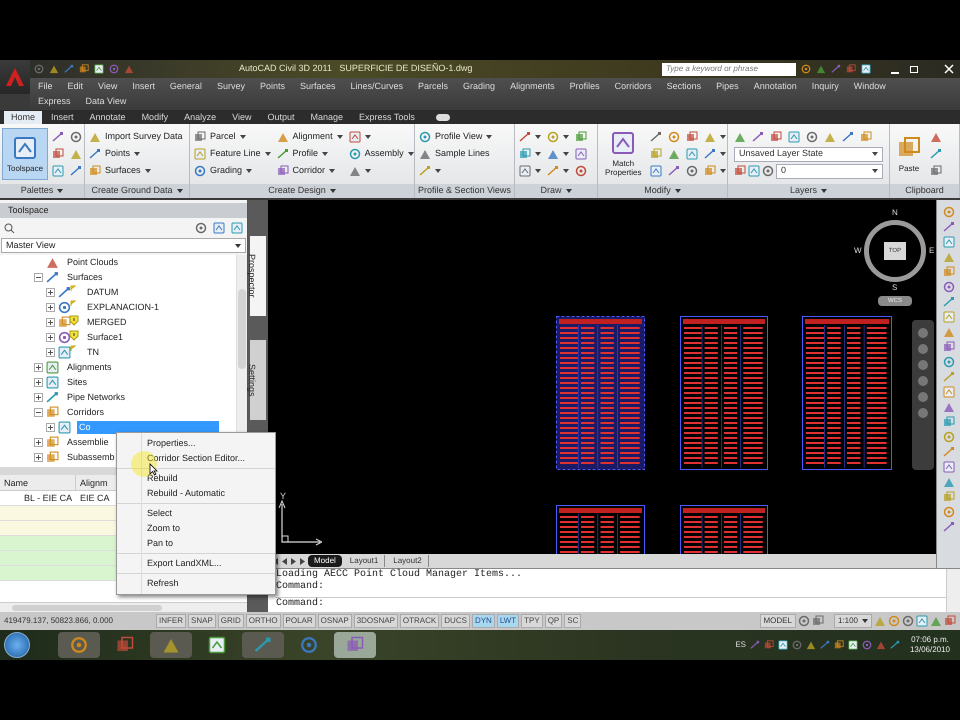 This screenshot has width=960, height=720. Describe the element at coordinates (895, 213) in the screenshot. I see `compass-label: N` at that location.